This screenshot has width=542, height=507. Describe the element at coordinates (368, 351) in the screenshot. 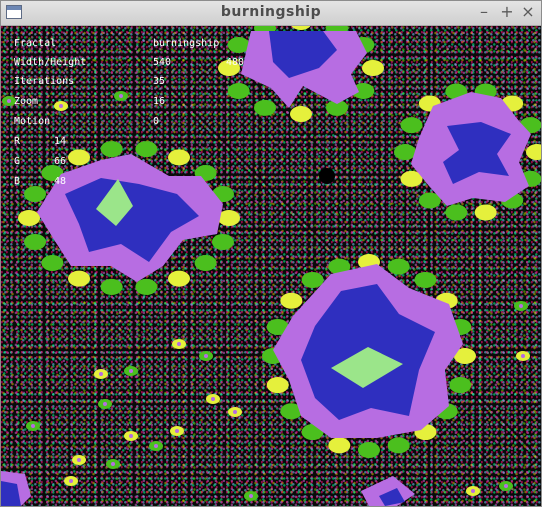

I see `fractal-blob-center` at that location.